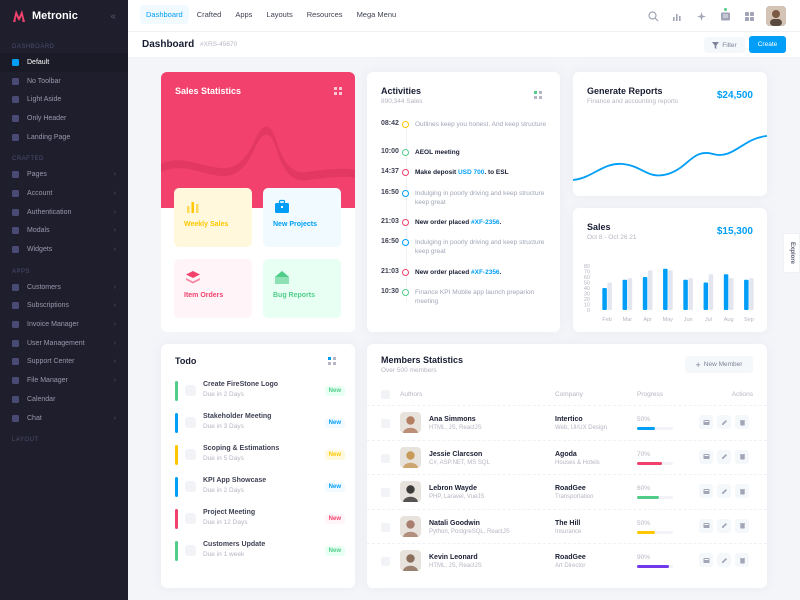 This screenshot has width=800, height=600. Describe the element at coordinates (454, 523) in the screenshot. I see `member-name: Natali Goodwin` at that location.